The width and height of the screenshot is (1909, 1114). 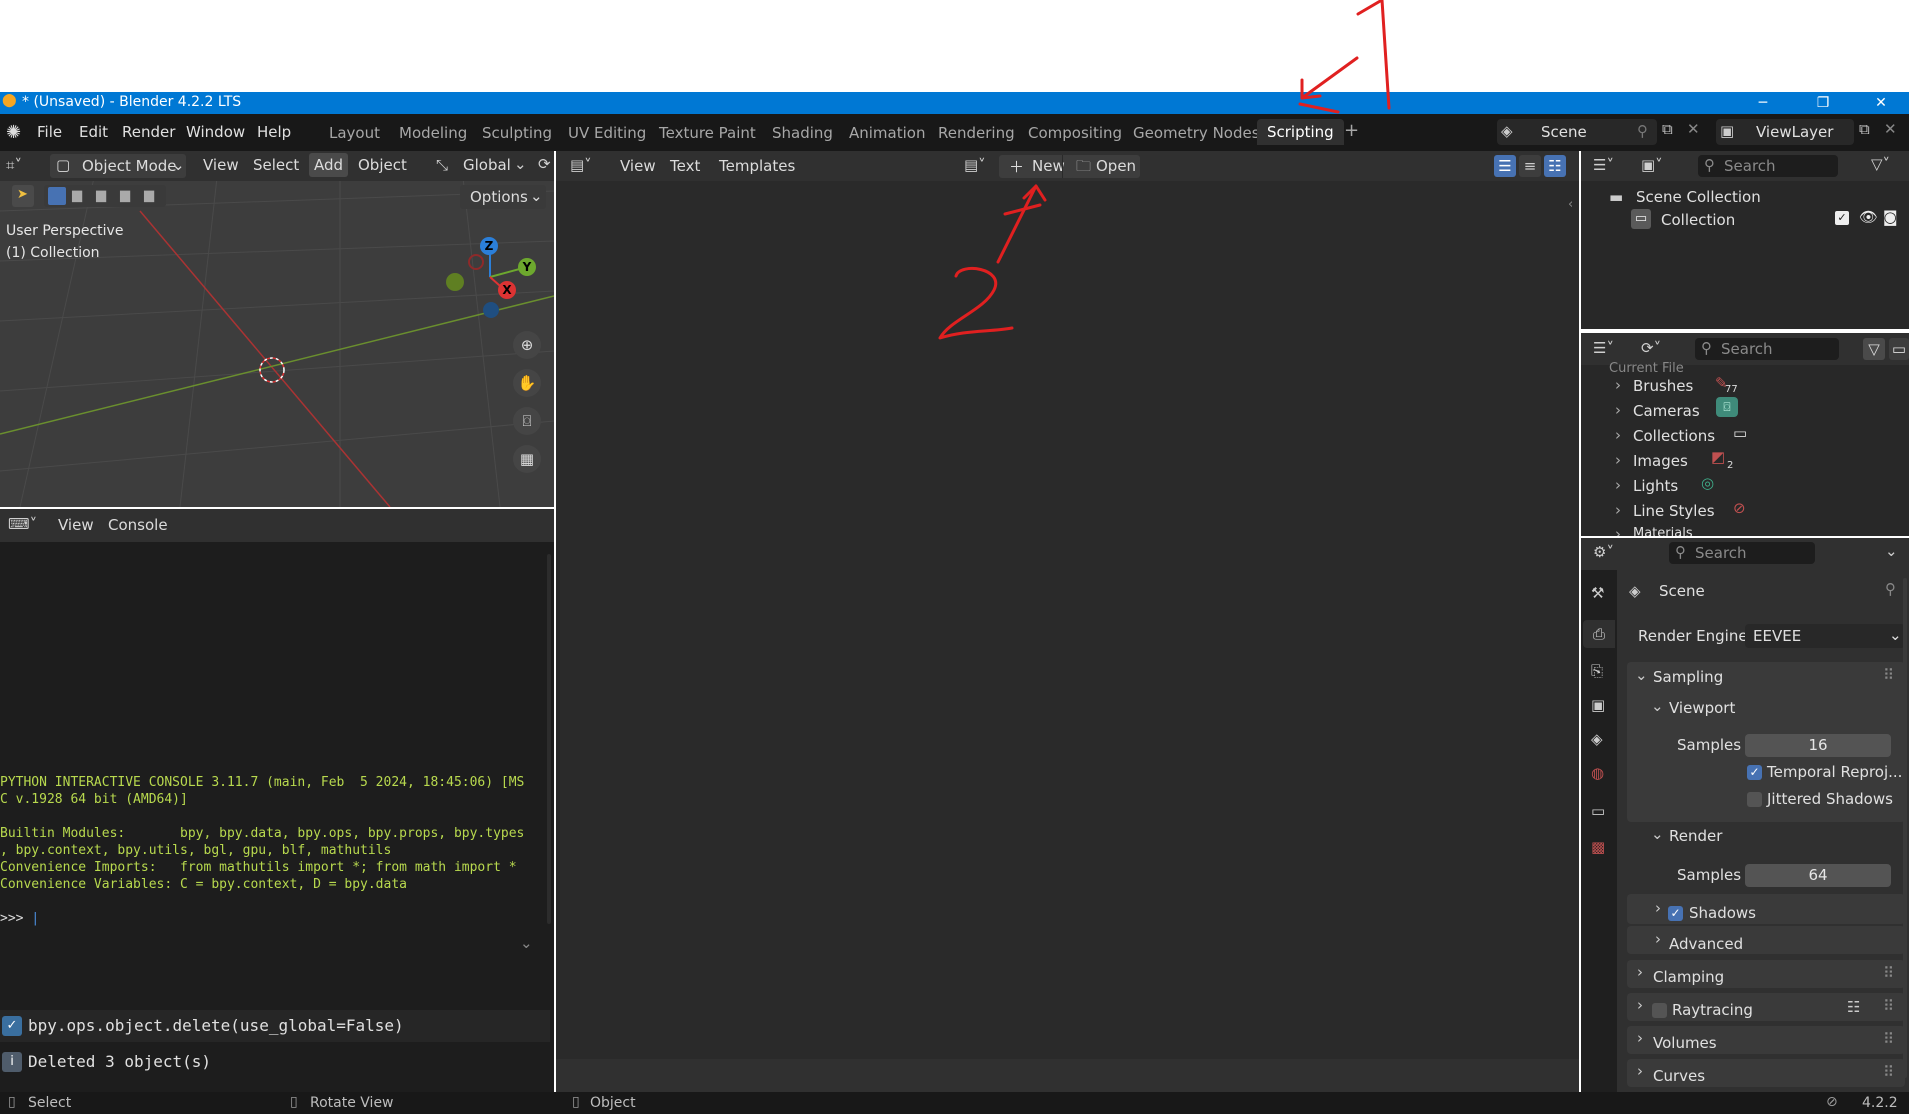 What do you see at coordinates (1164, 170) in the screenshot?
I see `annotation-overlay` at bounding box center [1164, 170].